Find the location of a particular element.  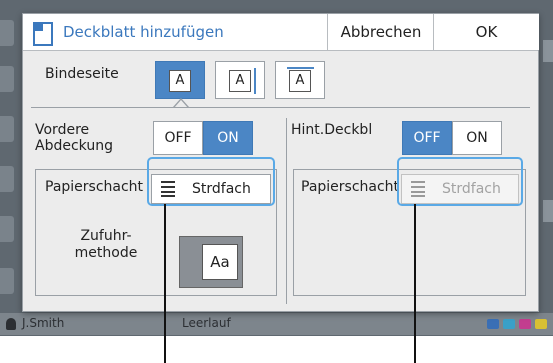

binding-left-icon: A is located at coordinates (180, 81).